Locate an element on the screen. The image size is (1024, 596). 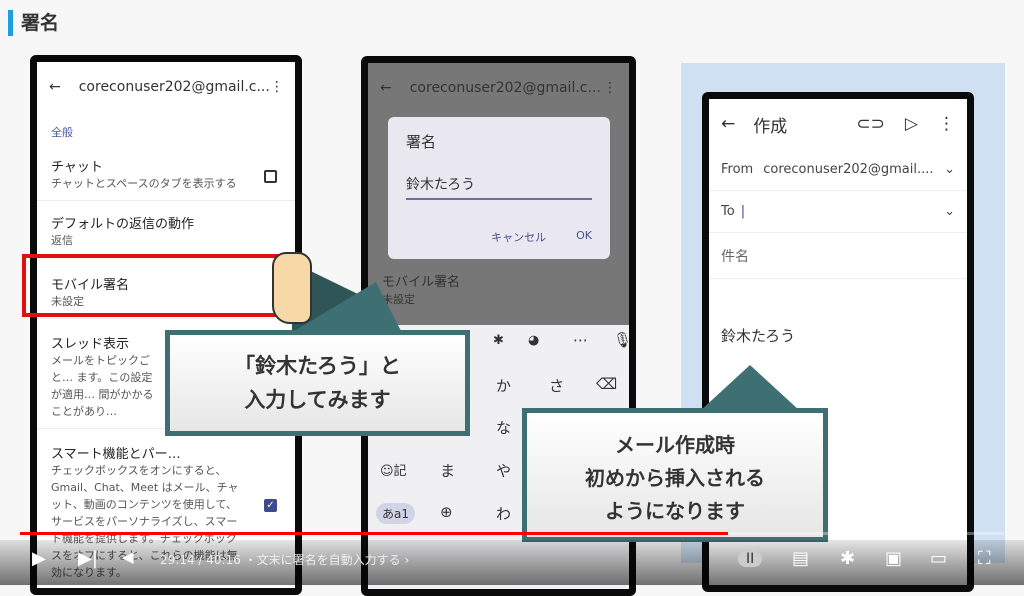
subtitles-icon: ▤ is located at coordinates (800, 558).